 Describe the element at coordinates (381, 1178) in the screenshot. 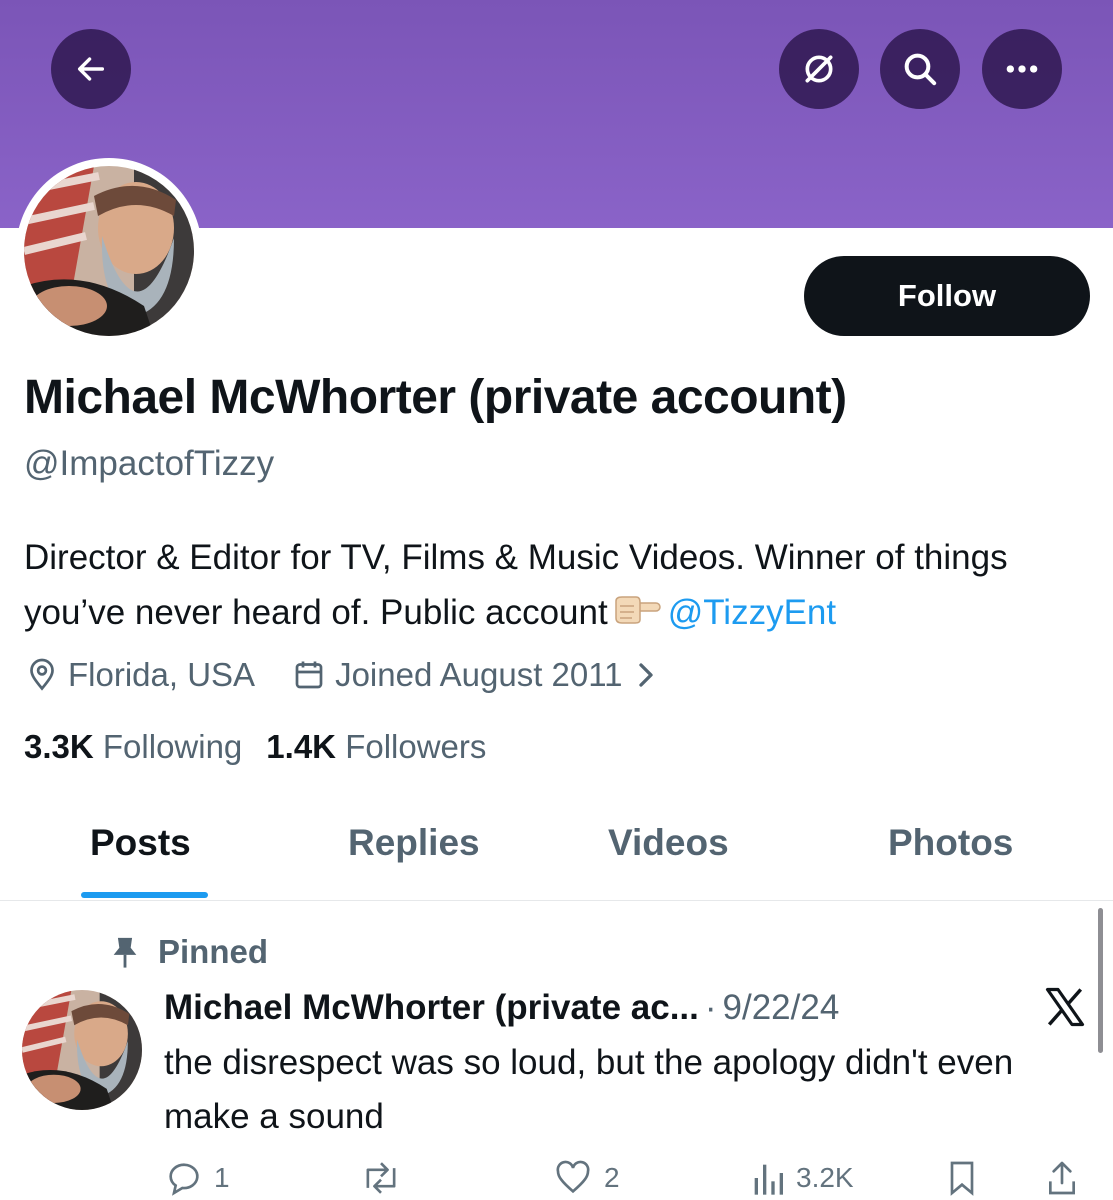

I see `repost-icon` at that location.